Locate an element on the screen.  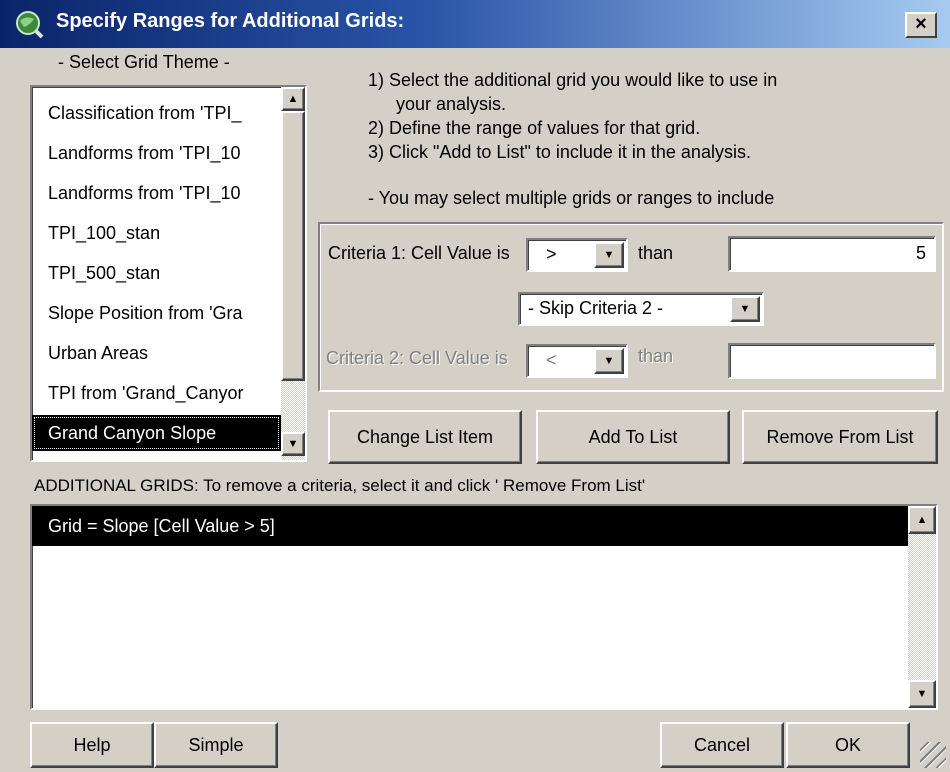
skip-criteria-select: - Skip Criteria 2 - ▼ is located at coordinates (641, 309).